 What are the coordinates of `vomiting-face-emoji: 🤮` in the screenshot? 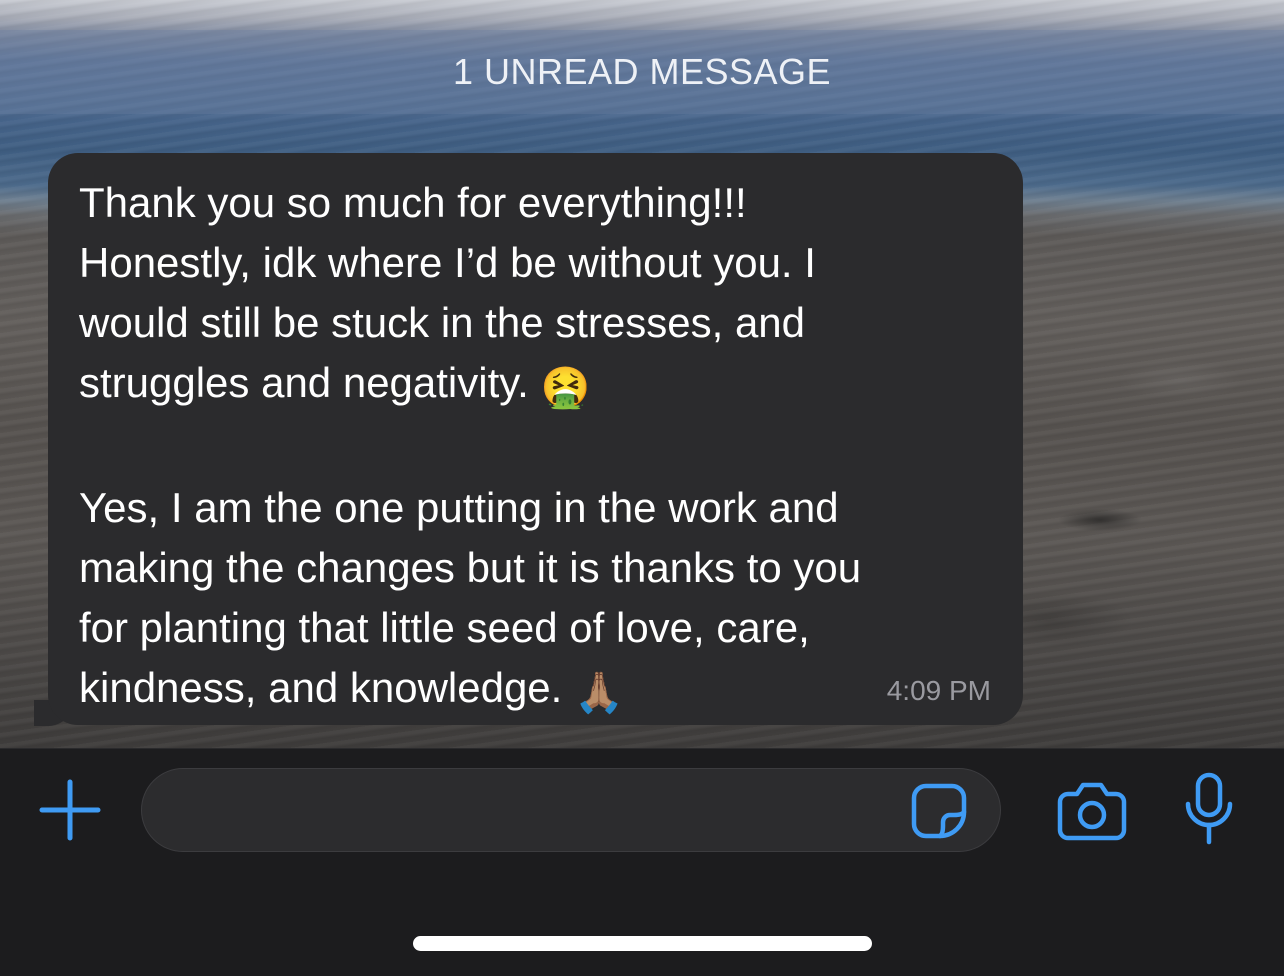 It's located at (565, 388).